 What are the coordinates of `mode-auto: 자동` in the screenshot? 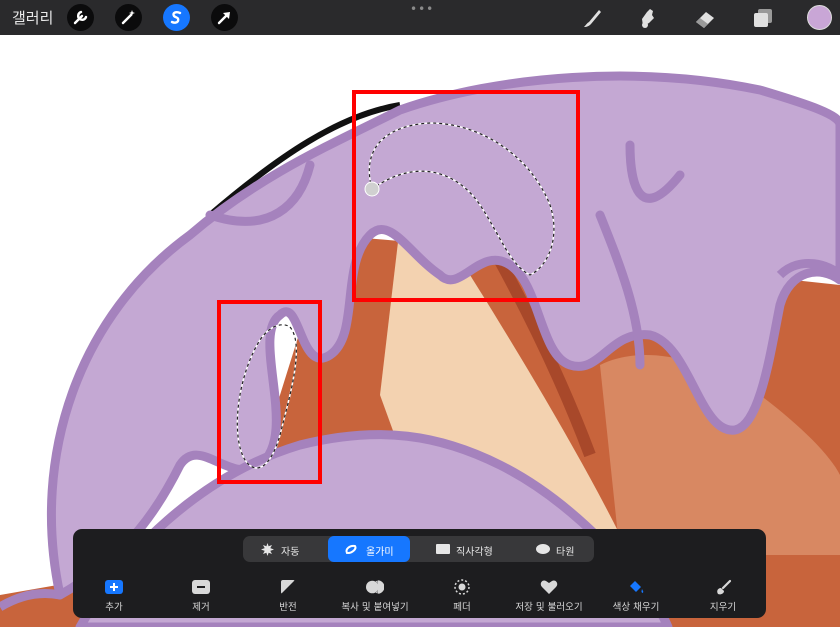 It's located at (285, 549).